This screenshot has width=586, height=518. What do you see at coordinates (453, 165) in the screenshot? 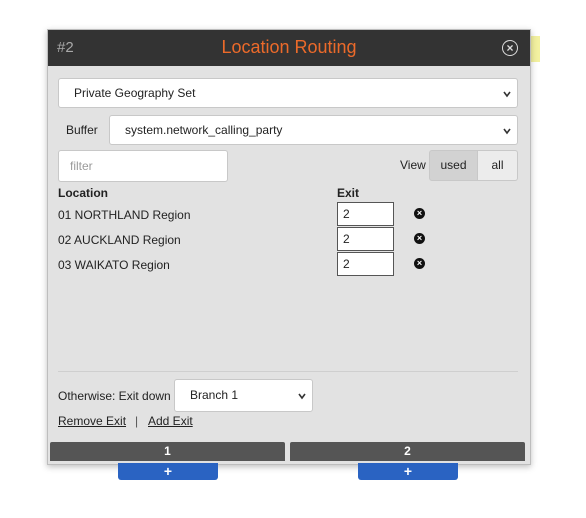
I see `view-used-toggle: used` at bounding box center [453, 165].